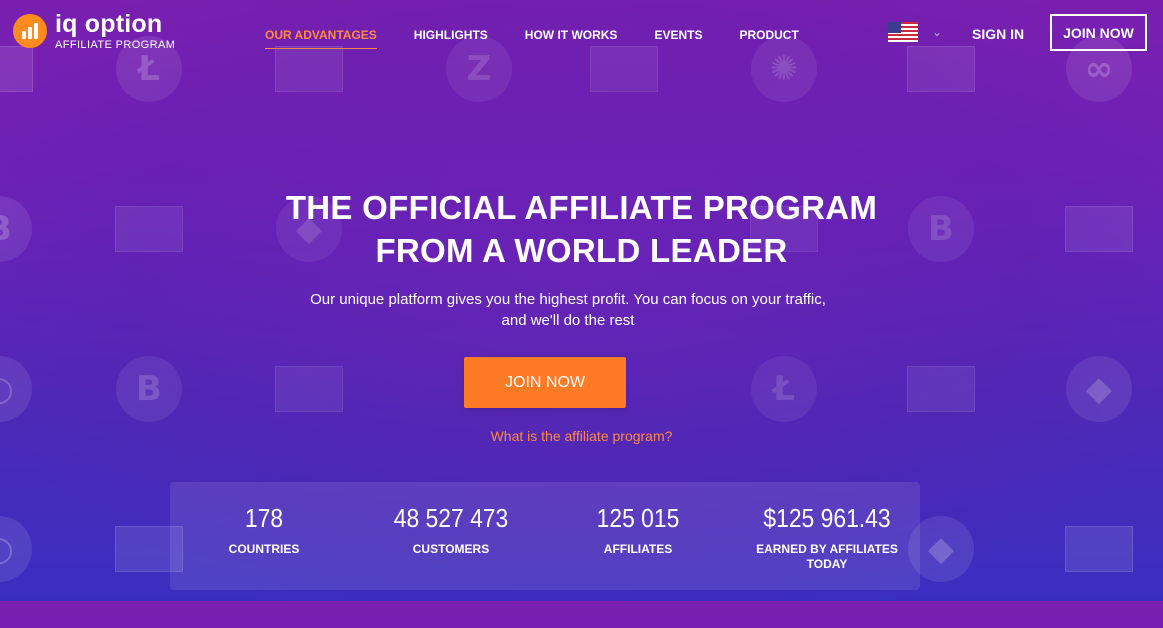 The height and width of the screenshot is (628, 1163). Describe the element at coordinates (827, 518) in the screenshot. I see `stat-value: $125 961.43` at that location.